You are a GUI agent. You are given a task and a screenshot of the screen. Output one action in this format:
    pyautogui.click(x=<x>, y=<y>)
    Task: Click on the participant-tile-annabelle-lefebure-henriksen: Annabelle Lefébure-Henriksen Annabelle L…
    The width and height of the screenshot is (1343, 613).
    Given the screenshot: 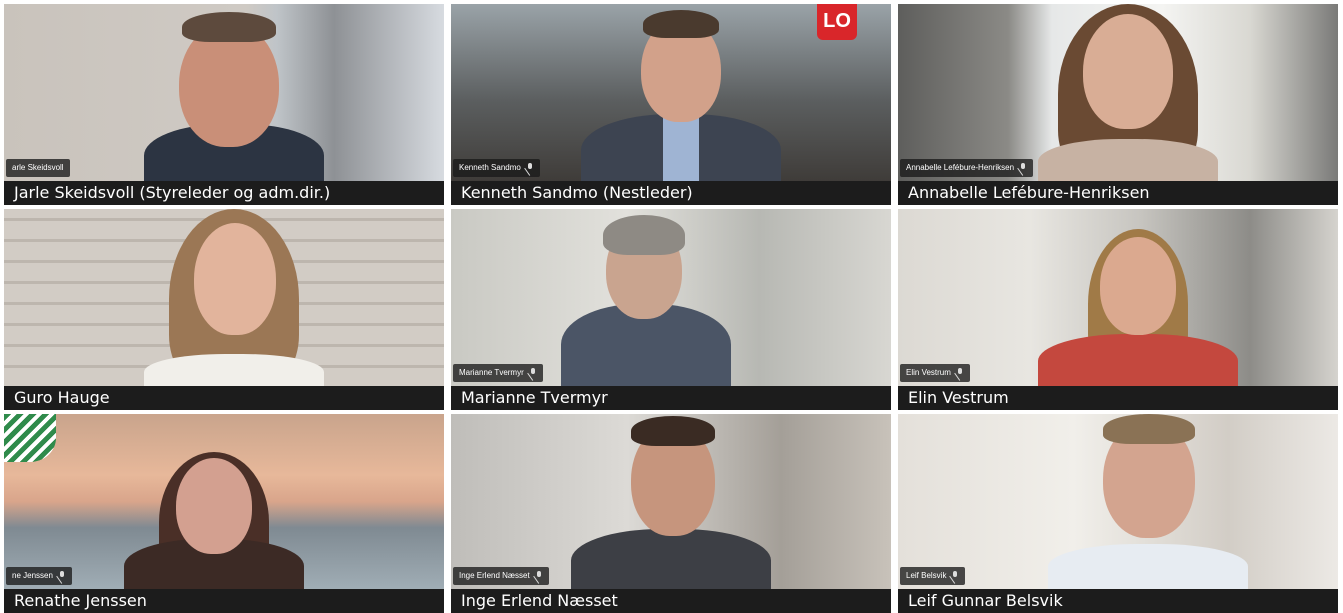 What is the action you would take?
    pyautogui.click(x=1118, y=104)
    